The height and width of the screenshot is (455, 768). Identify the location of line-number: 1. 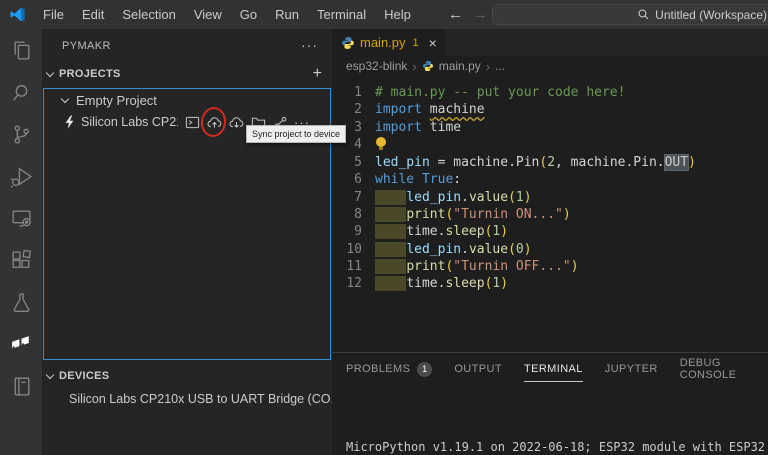
(358, 92).